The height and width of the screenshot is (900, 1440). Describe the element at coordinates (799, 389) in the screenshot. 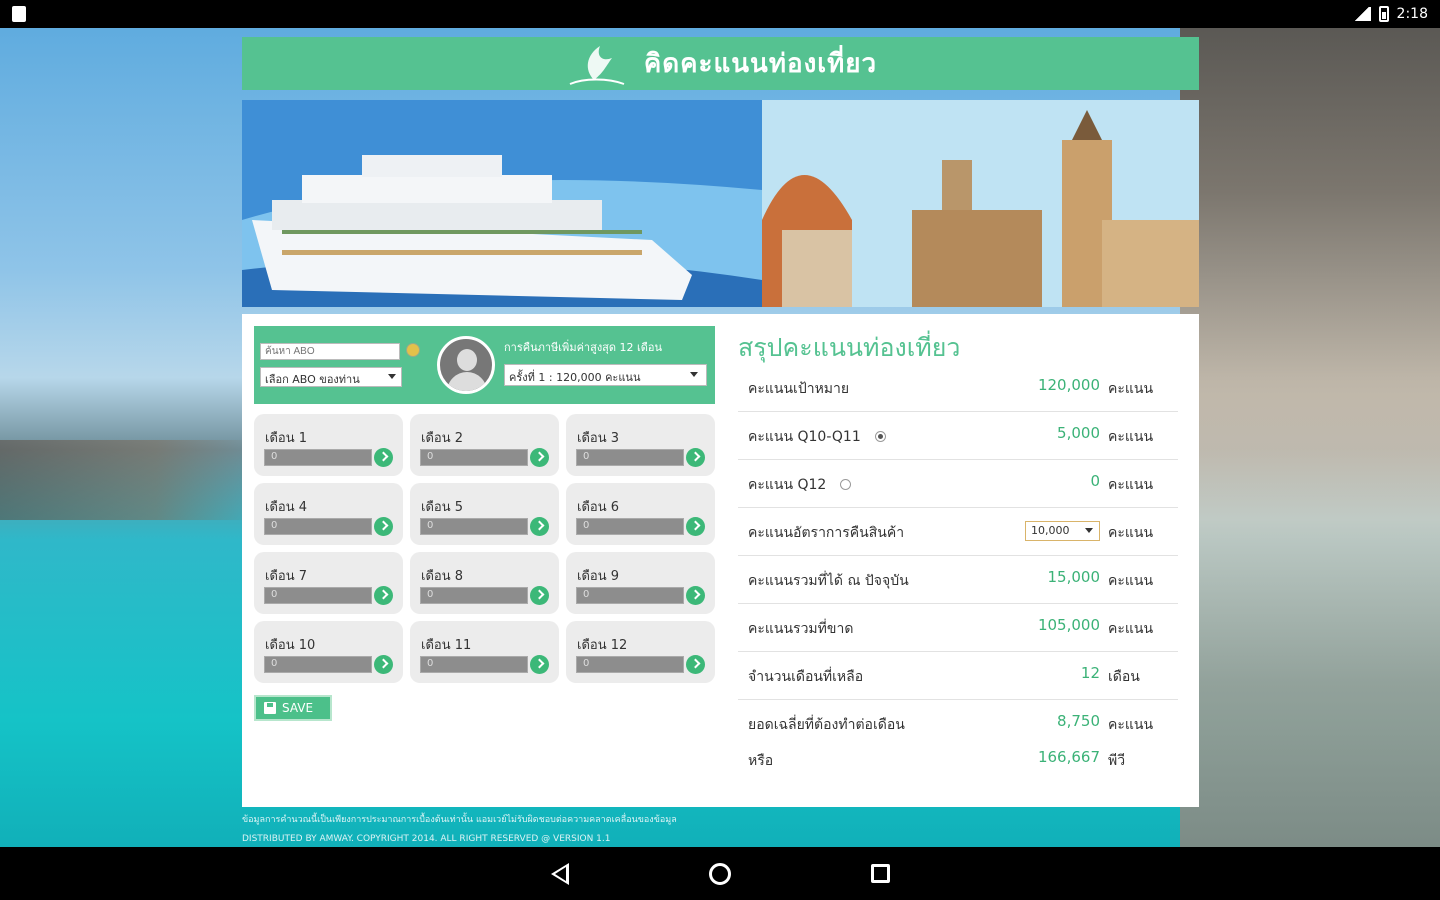

I see `row-label: คะแนนเป้าหมาย` at that location.